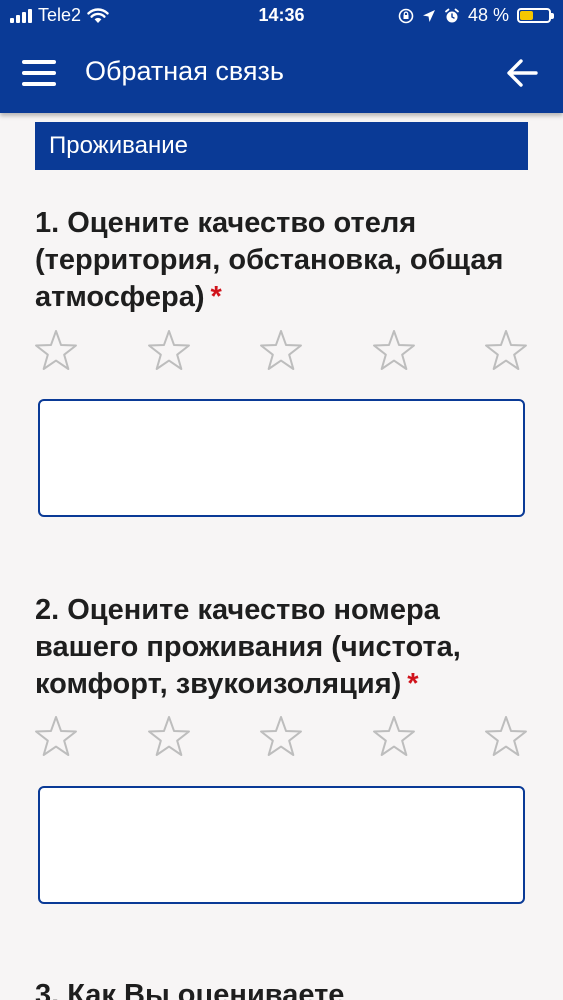 The height and width of the screenshot is (1000, 563). I want to click on nav-row: Обратная связь, so click(281, 73).